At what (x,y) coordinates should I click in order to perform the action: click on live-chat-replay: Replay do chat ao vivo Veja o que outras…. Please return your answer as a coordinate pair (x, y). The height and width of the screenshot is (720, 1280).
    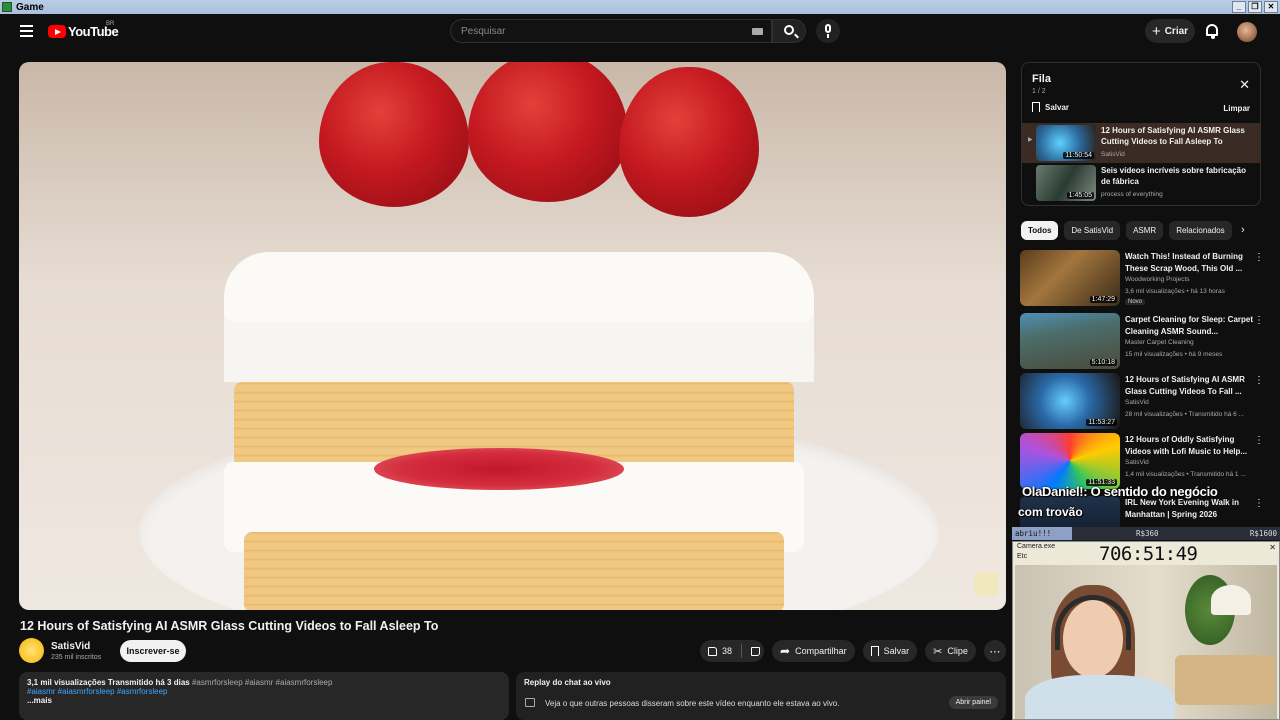
    Looking at the image, I should click on (761, 696).